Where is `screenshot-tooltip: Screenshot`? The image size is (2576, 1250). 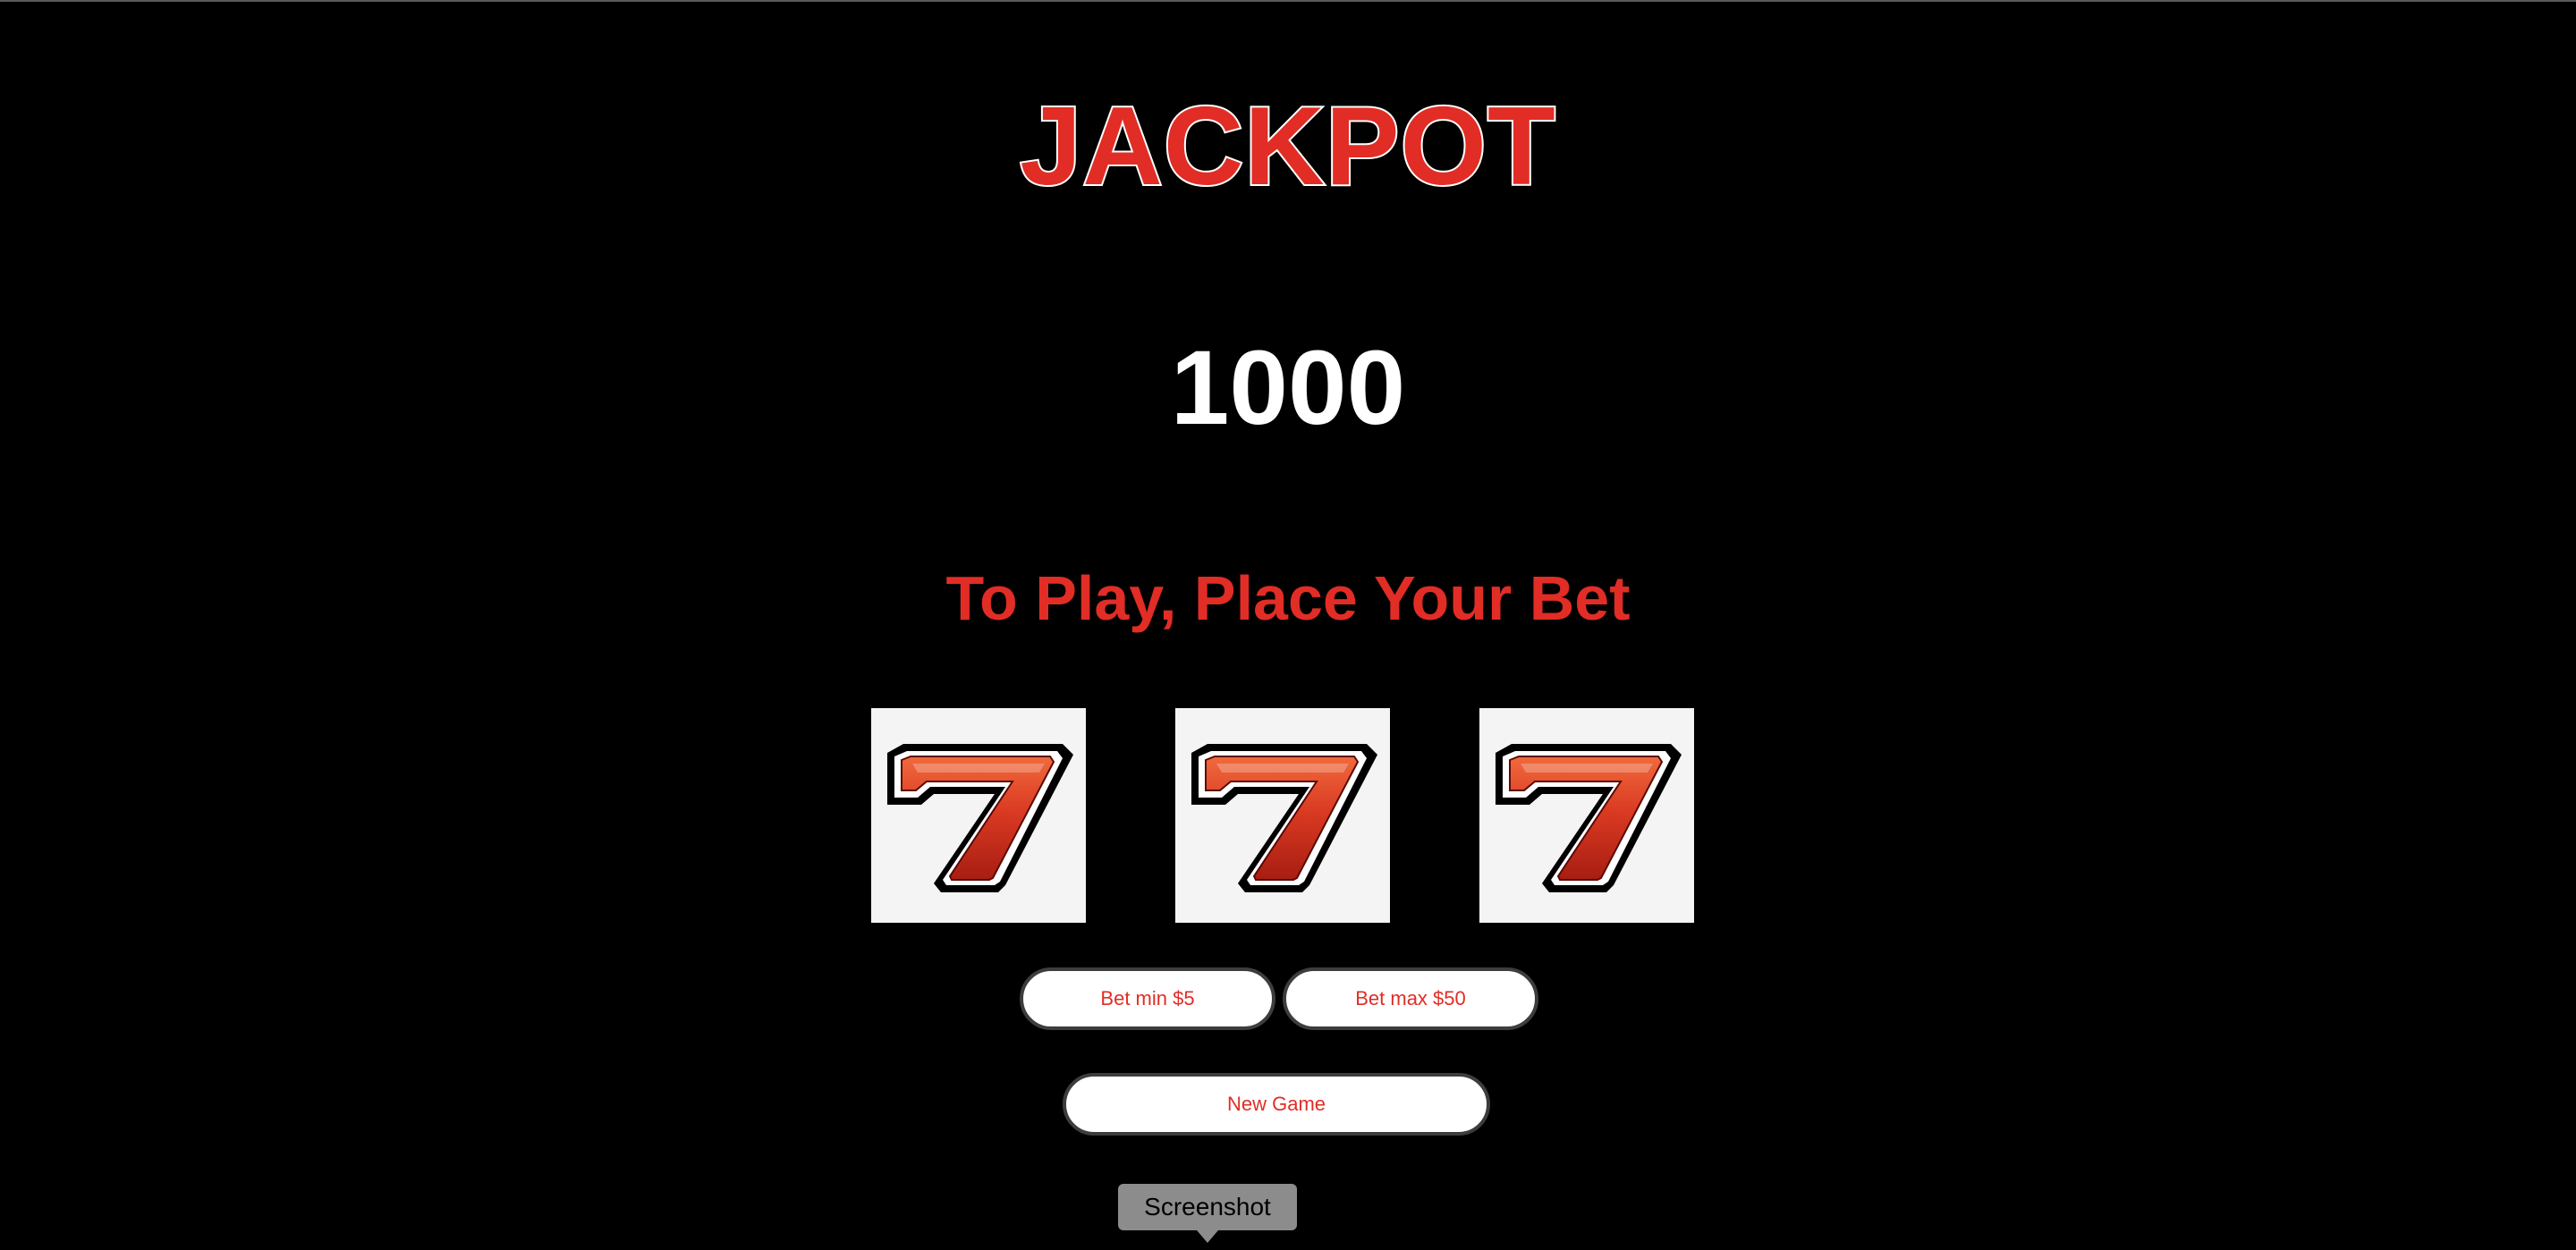
screenshot-tooltip: Screenshot is located at coordinates (1207, 1207).